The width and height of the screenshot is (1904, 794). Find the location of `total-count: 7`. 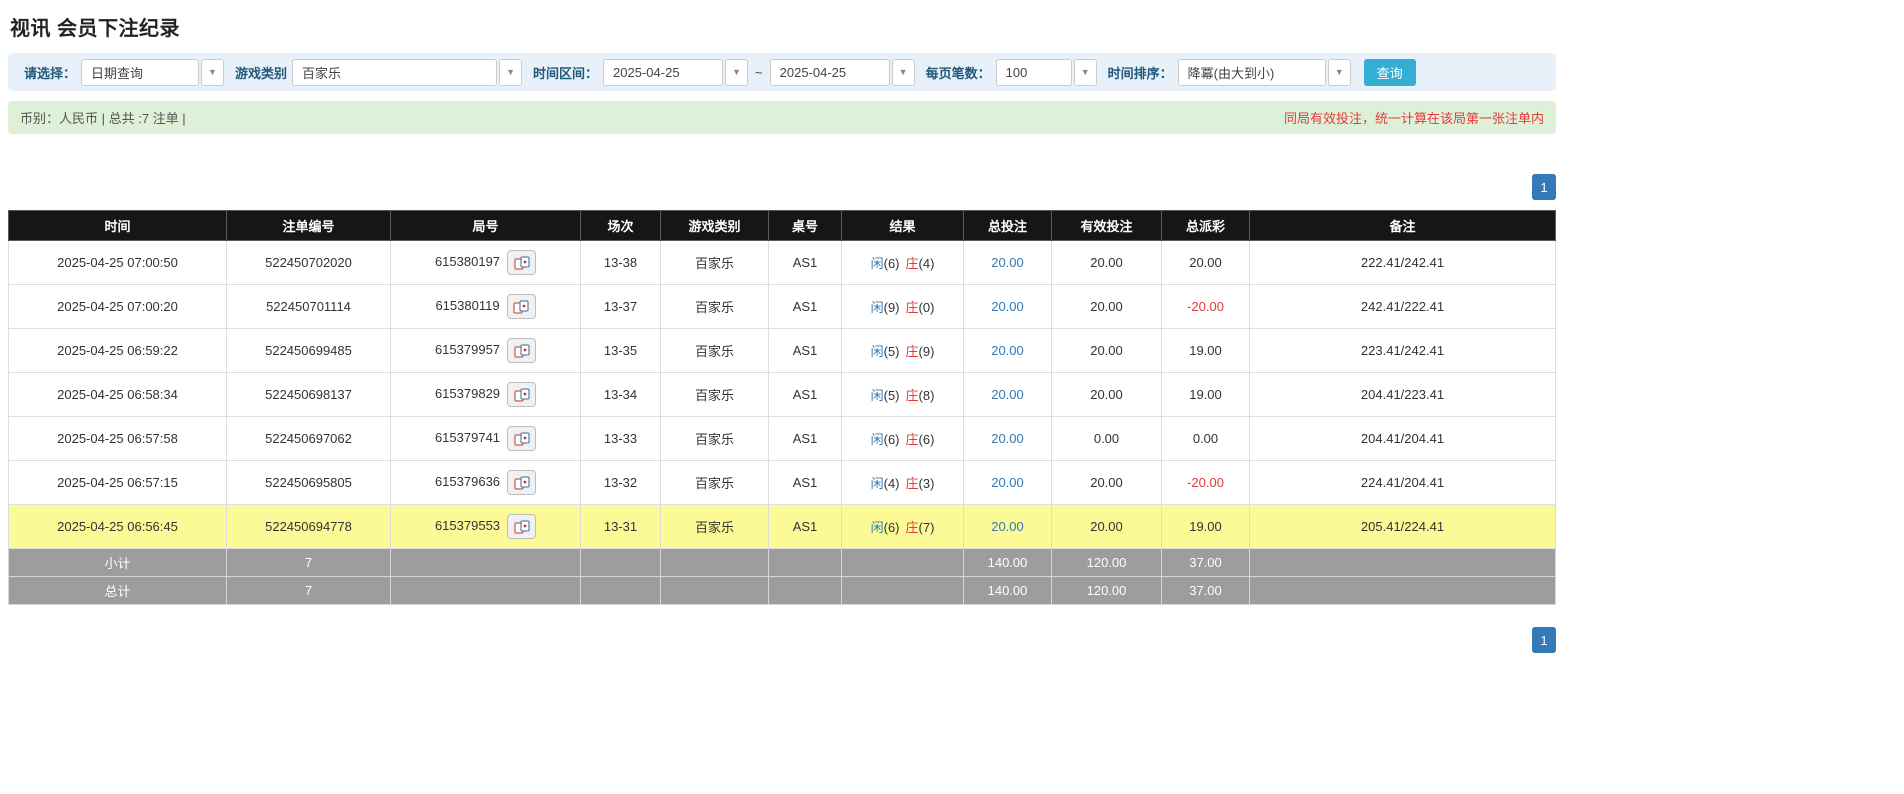

total-count: 7 is located at coordinates (308, 590).